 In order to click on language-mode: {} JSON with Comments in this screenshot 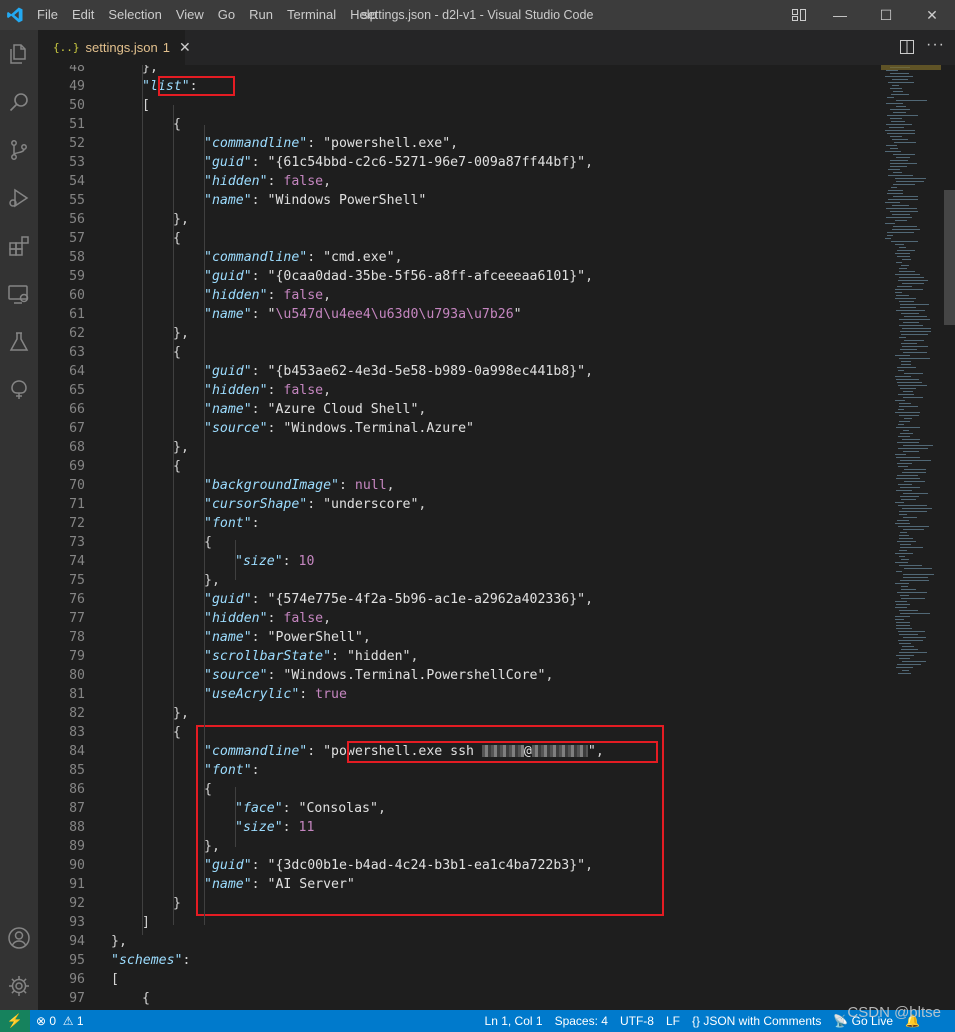, I will do `click(756, 1021)`.